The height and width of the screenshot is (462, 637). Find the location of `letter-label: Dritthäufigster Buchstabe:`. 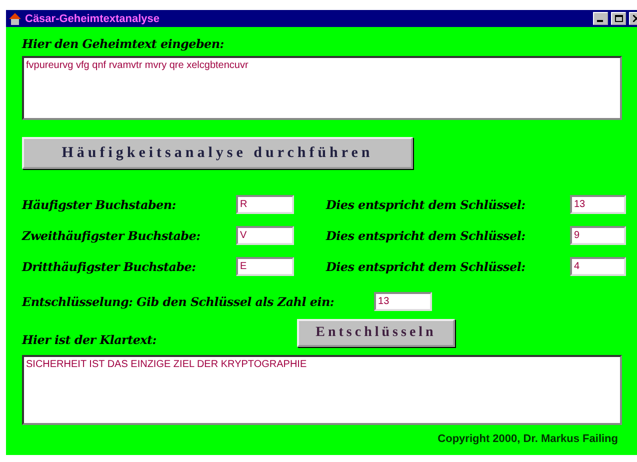

letter-label: Dritthäufigster Buchstabe: is located at coordinates (109, 267).